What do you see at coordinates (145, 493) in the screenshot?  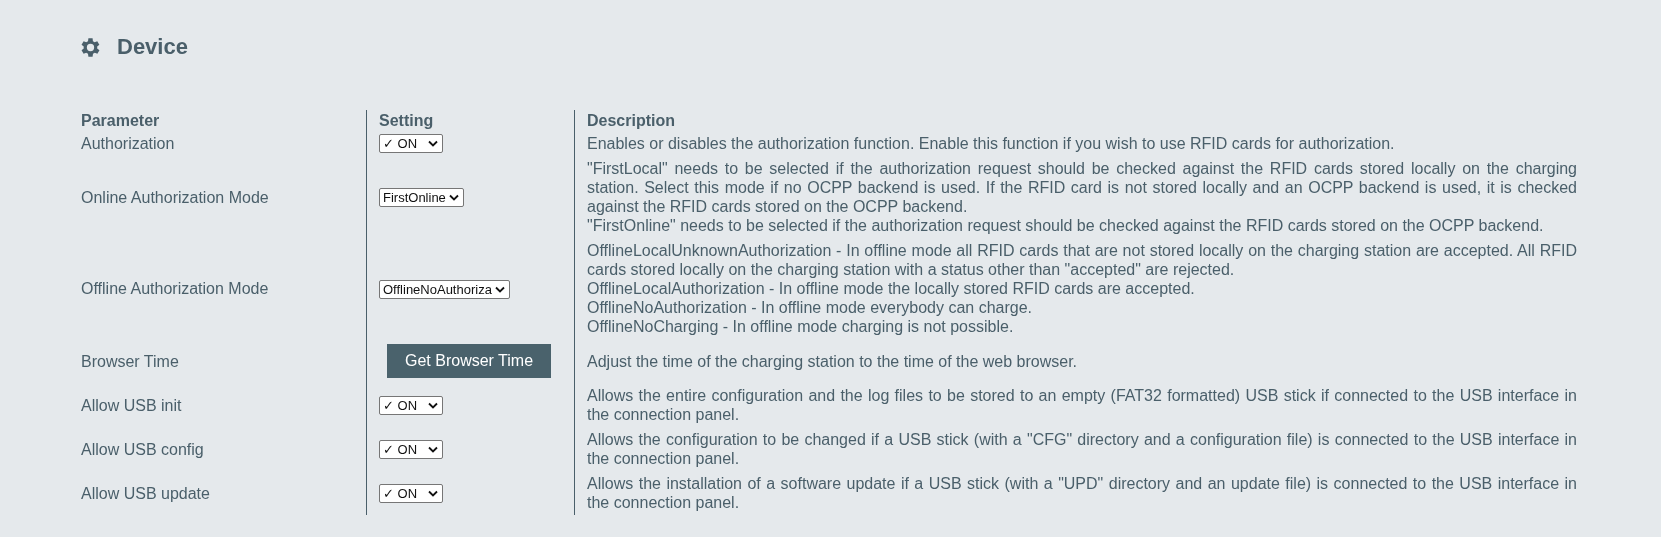 I see `parameter-label: Allow USB update` at bounding box center [145, 493].